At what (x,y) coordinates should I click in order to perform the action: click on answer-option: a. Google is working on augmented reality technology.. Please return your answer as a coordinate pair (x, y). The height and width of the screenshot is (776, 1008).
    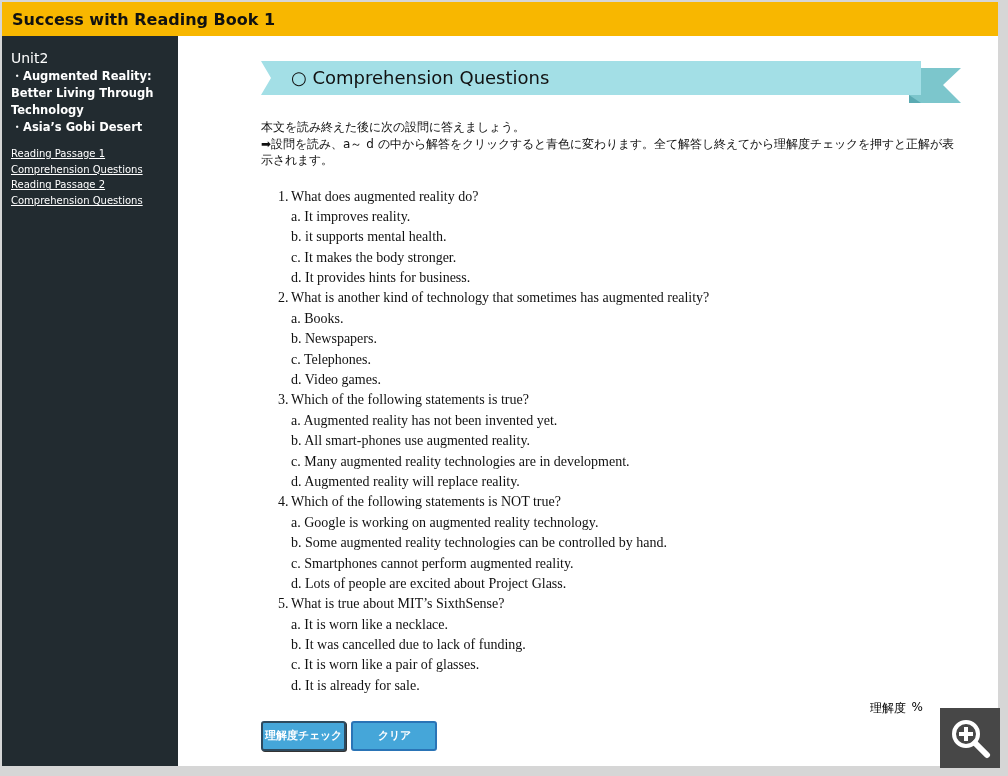
    Looking at the image, I should click on (438, 523).